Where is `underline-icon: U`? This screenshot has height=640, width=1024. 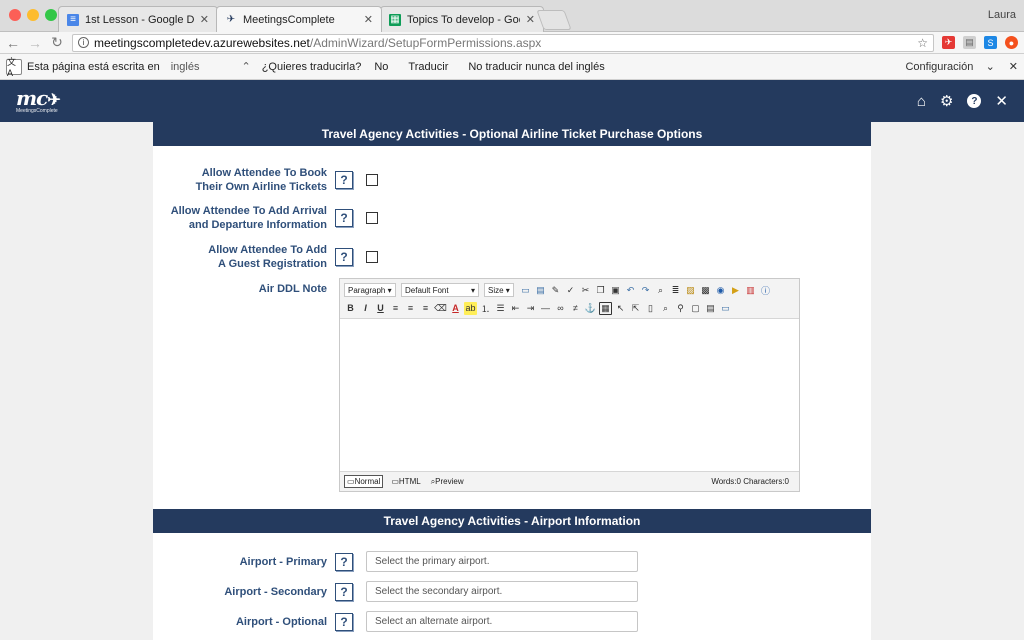 underline-icon: U is located at coordinates (380, 308).